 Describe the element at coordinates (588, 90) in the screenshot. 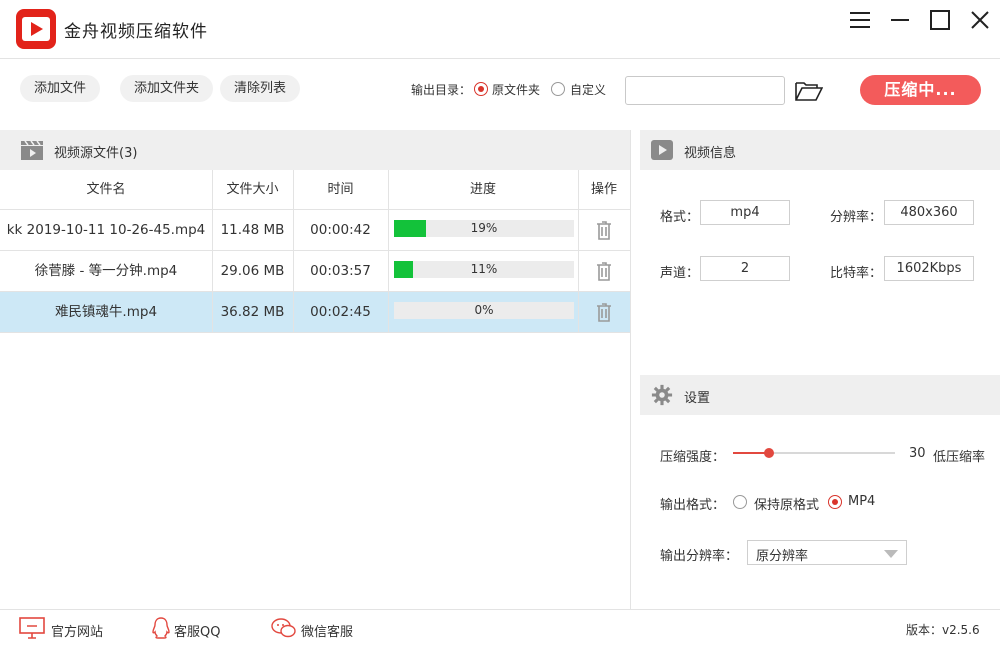

I see `output-custom-label: 自定义` at that location.